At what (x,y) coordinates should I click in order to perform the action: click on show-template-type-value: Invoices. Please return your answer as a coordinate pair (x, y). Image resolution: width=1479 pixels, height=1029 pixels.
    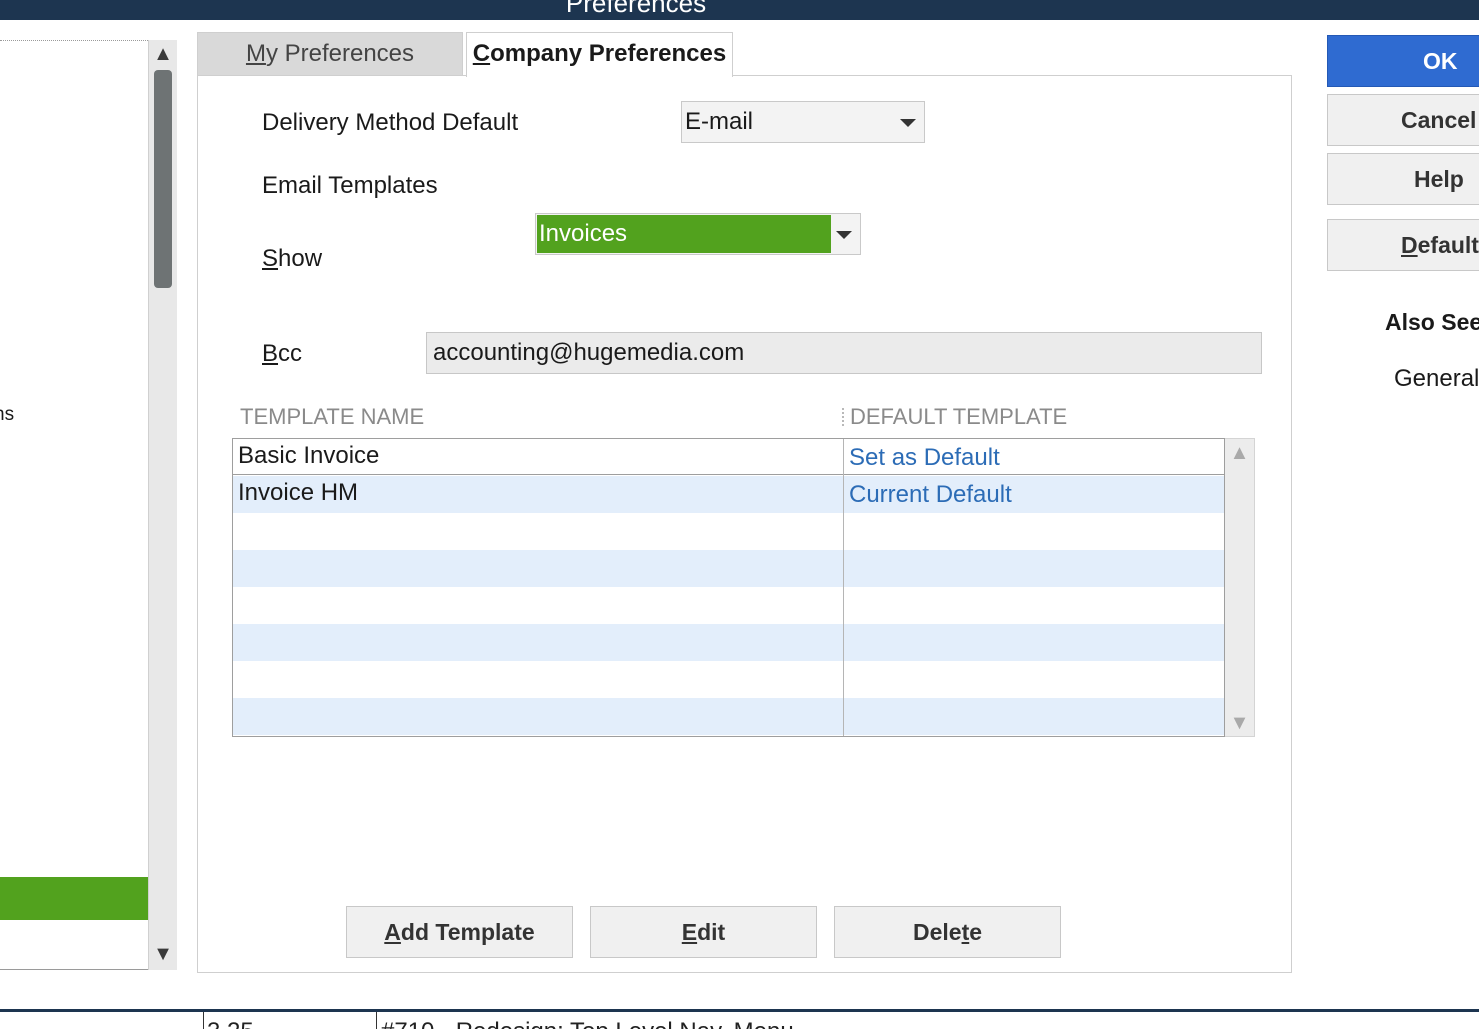
    Looking at the image, I should click on (684, 234).